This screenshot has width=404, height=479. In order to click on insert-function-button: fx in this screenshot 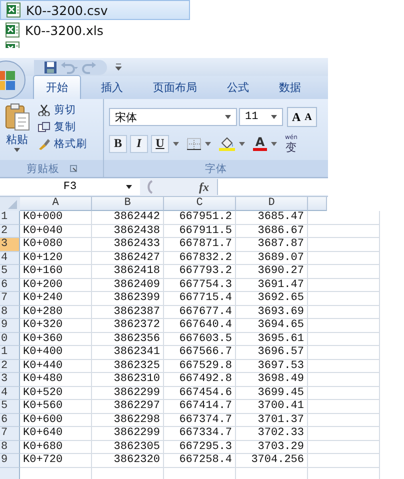, I will do `click(206, 187)`.